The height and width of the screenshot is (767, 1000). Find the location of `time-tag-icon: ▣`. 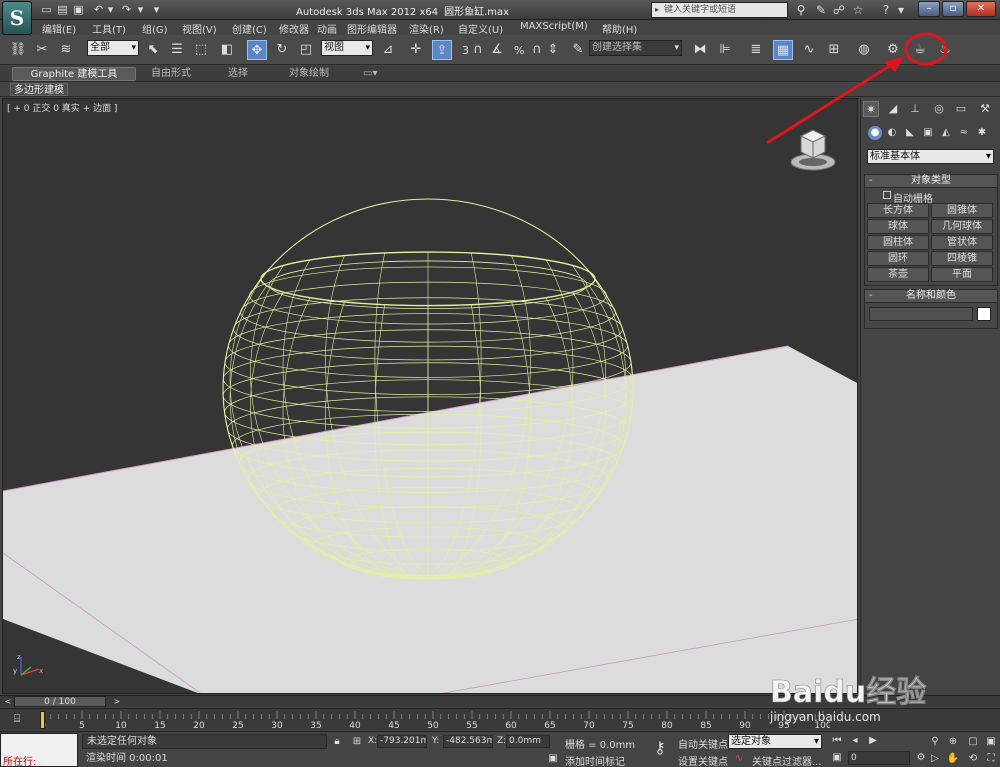

time-tag-icon: ▣ is located at coordinates (553, 759).